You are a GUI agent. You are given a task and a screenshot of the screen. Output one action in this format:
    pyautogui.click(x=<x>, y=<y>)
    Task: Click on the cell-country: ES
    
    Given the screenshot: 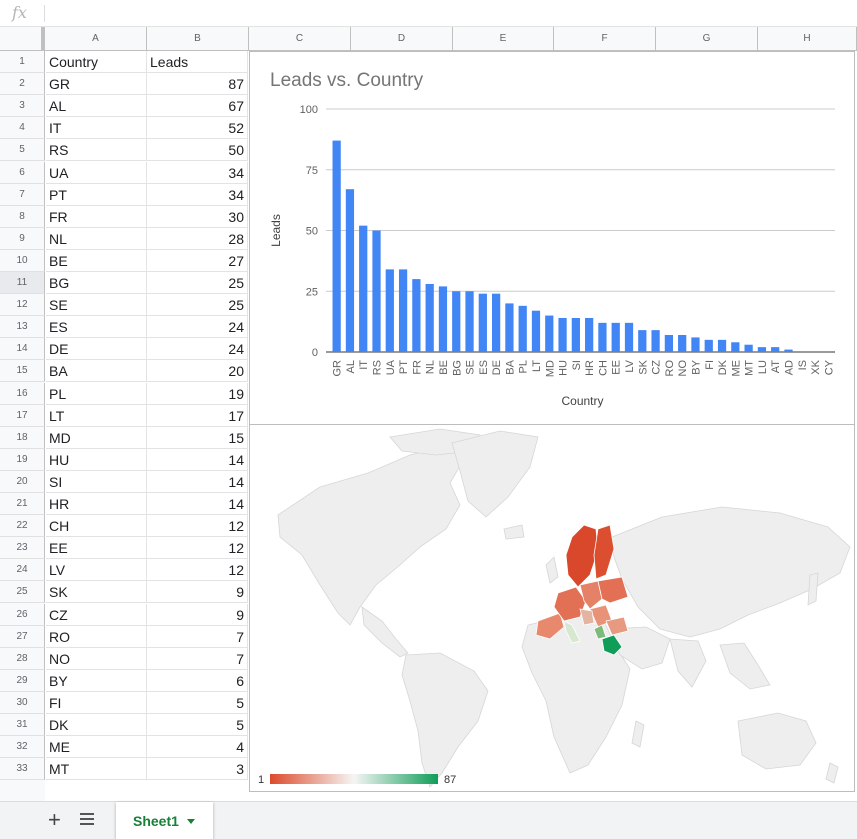 What is the action you would take?
    pyautogui.click(x=96, y=327)
    